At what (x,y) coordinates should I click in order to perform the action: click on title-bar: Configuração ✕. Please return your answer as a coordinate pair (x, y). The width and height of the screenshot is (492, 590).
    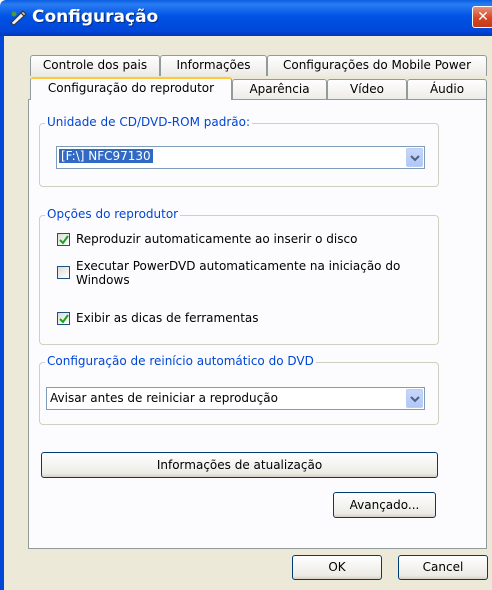
    Looking at the image, I should click on (246, 18).